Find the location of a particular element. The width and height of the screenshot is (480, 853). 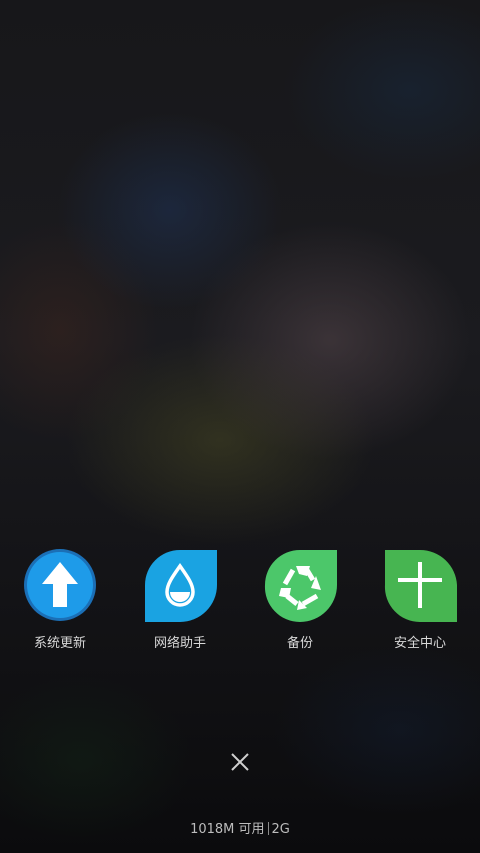

app-security-center: 安全中心 is located at coordinates (420, 603).